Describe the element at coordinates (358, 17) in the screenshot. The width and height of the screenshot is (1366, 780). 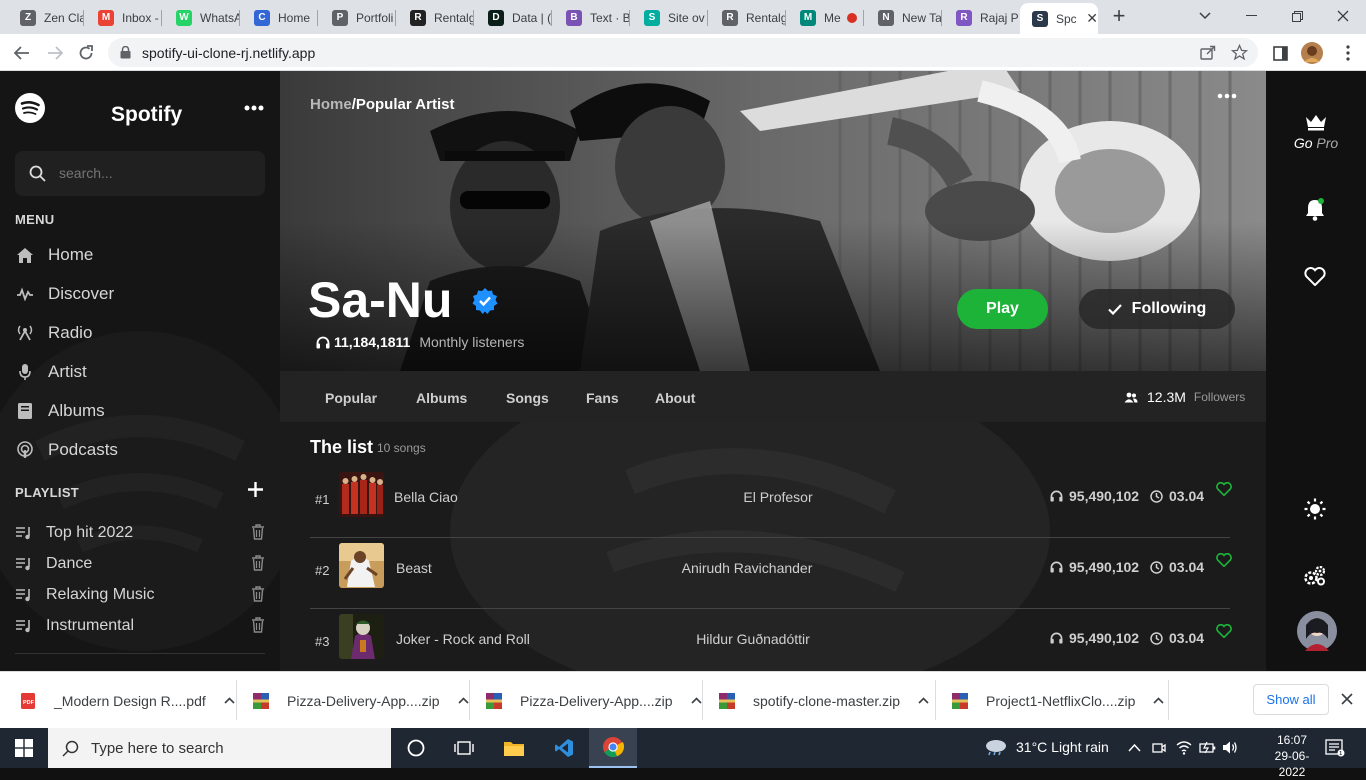
I see `browser-tab: P Portfoli` at that location.